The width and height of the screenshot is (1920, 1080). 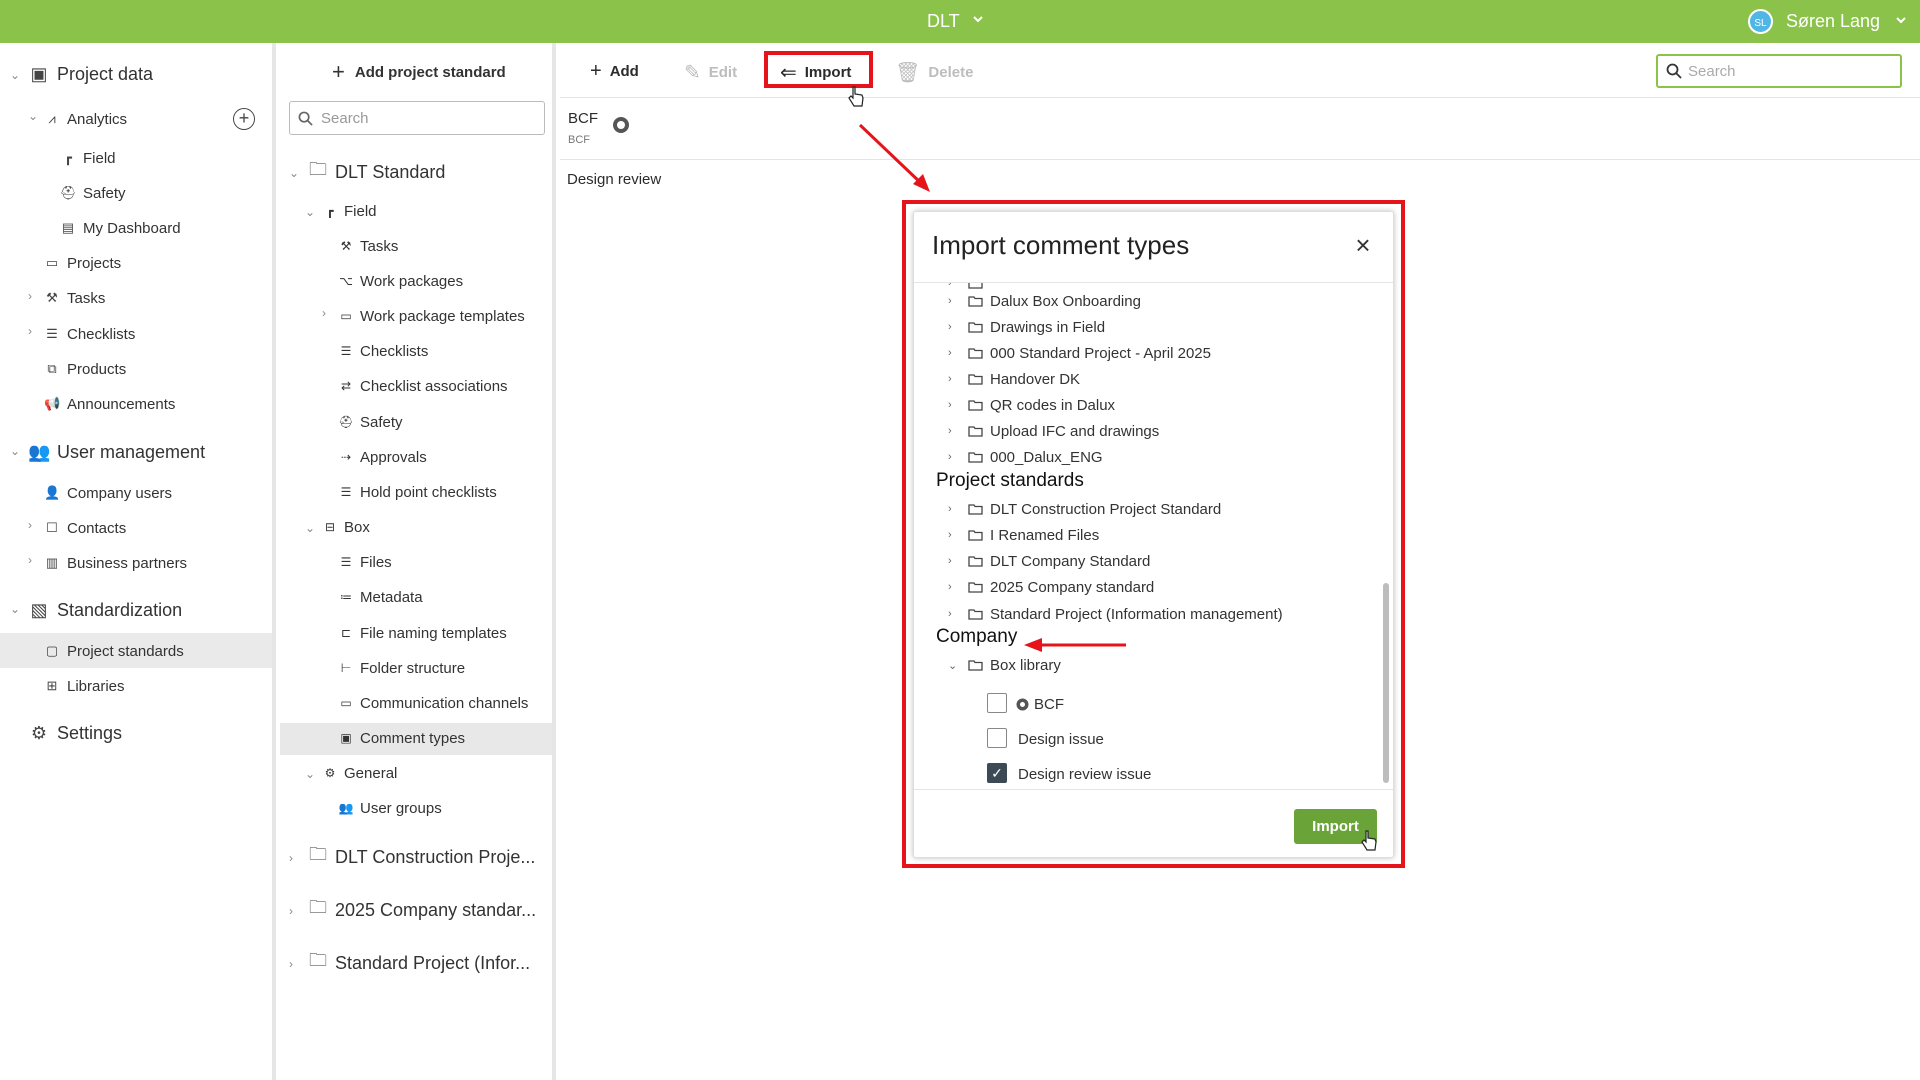 What do you see at coordinates (417, 492) in the screenshot?
I see `tree-hold-point-checklists: ☰ Hold point checklists` at bounding box center [417, 492].